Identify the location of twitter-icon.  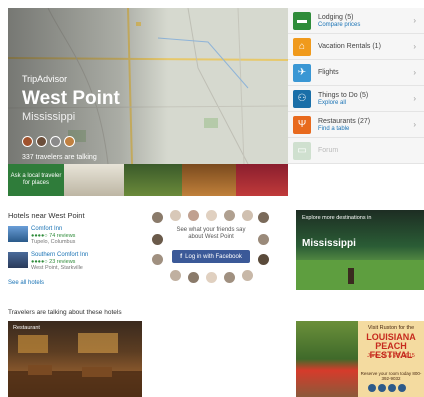
(382, 388).